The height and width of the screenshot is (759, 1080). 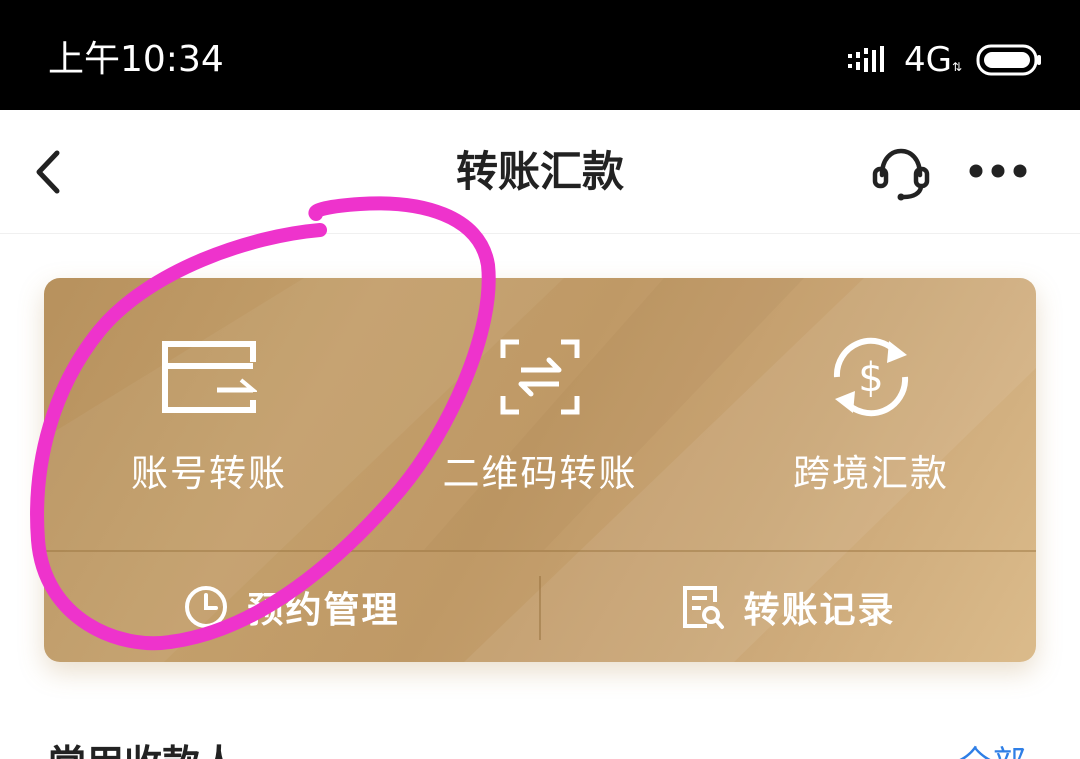 What do you see at coordinates (927, 60) in the screenshot?
I see `network-type: 4G` at bounding box center [927, 60].